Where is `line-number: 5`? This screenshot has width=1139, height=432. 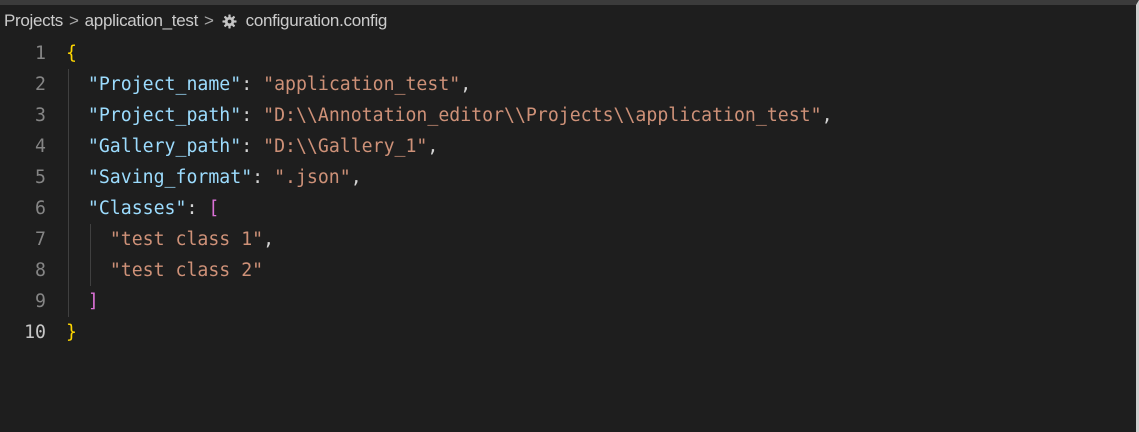 line-number: 5 is located at coordinates (40, 177).